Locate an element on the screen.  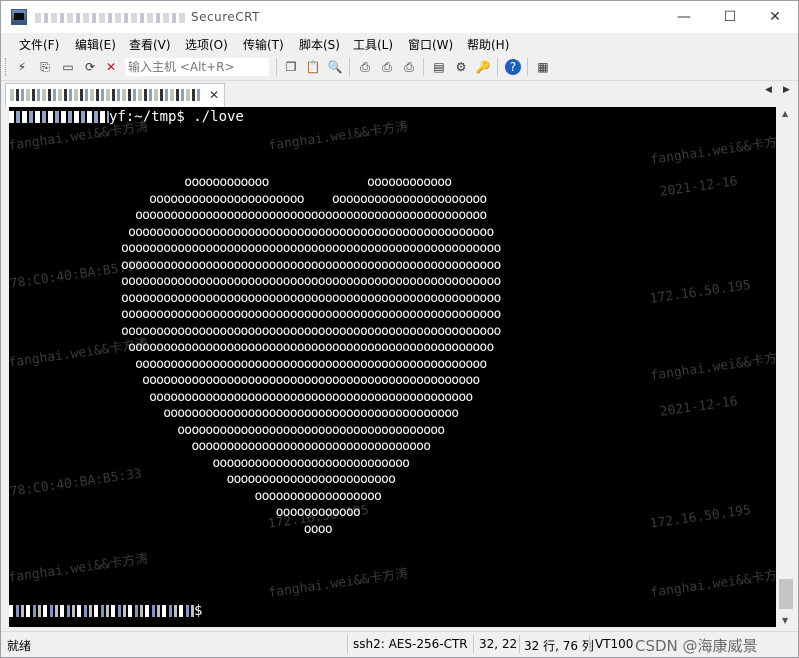
scroll-up-icon: ▲ is located at coordinates (785, 113).